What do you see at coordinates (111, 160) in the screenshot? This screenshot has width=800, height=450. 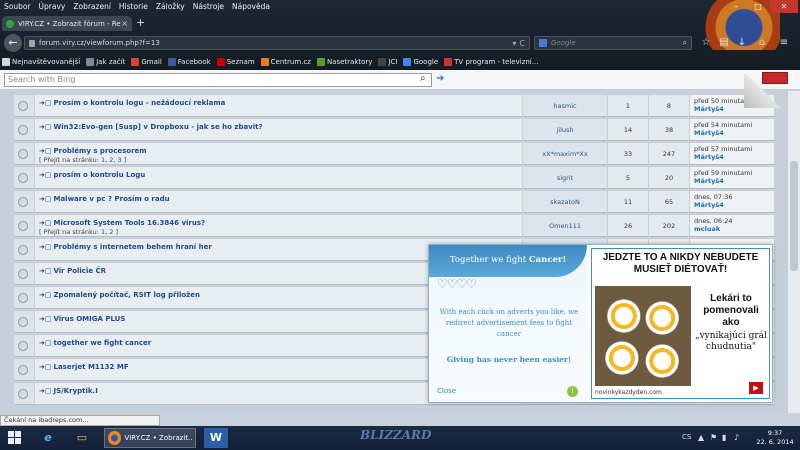 I see `page-jump-links: 1, 2, 3` at bounding box center [111, 160].